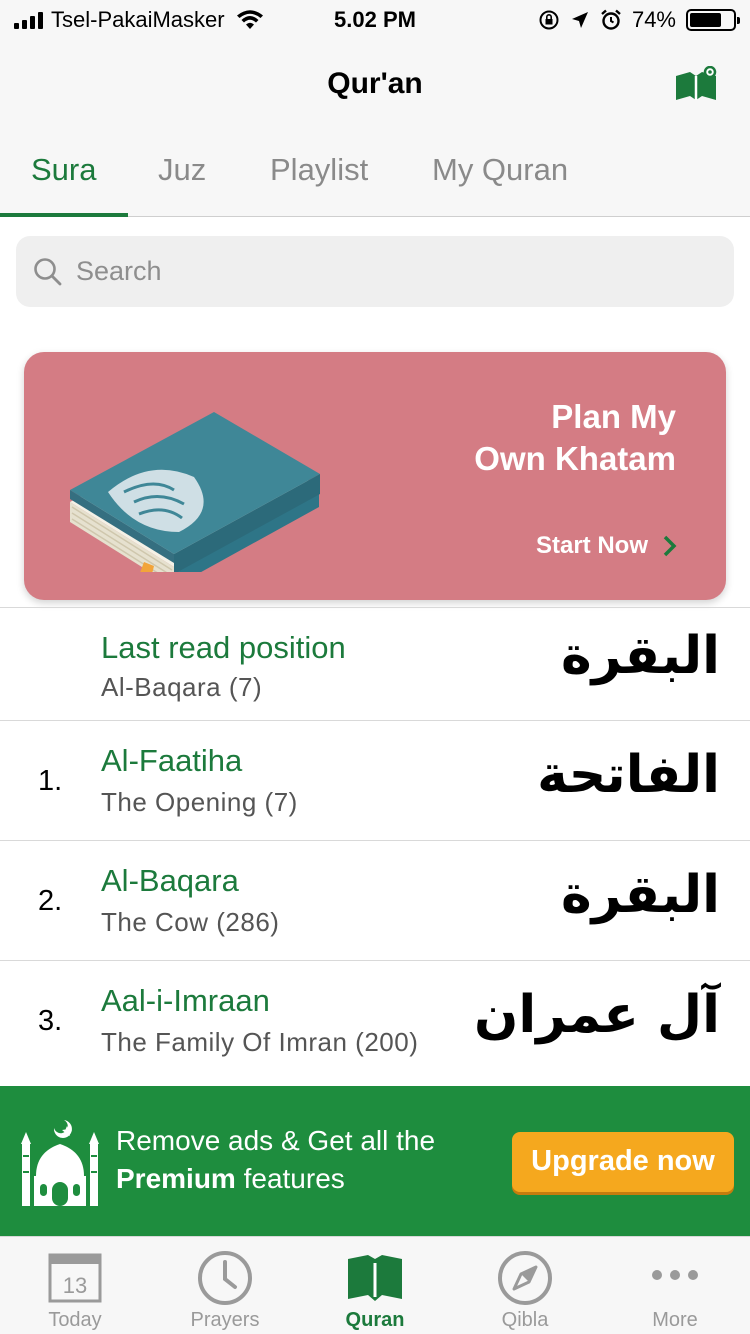  I want to click on last-read-subtitle: Al-Baqara (7), so click(182, 687).